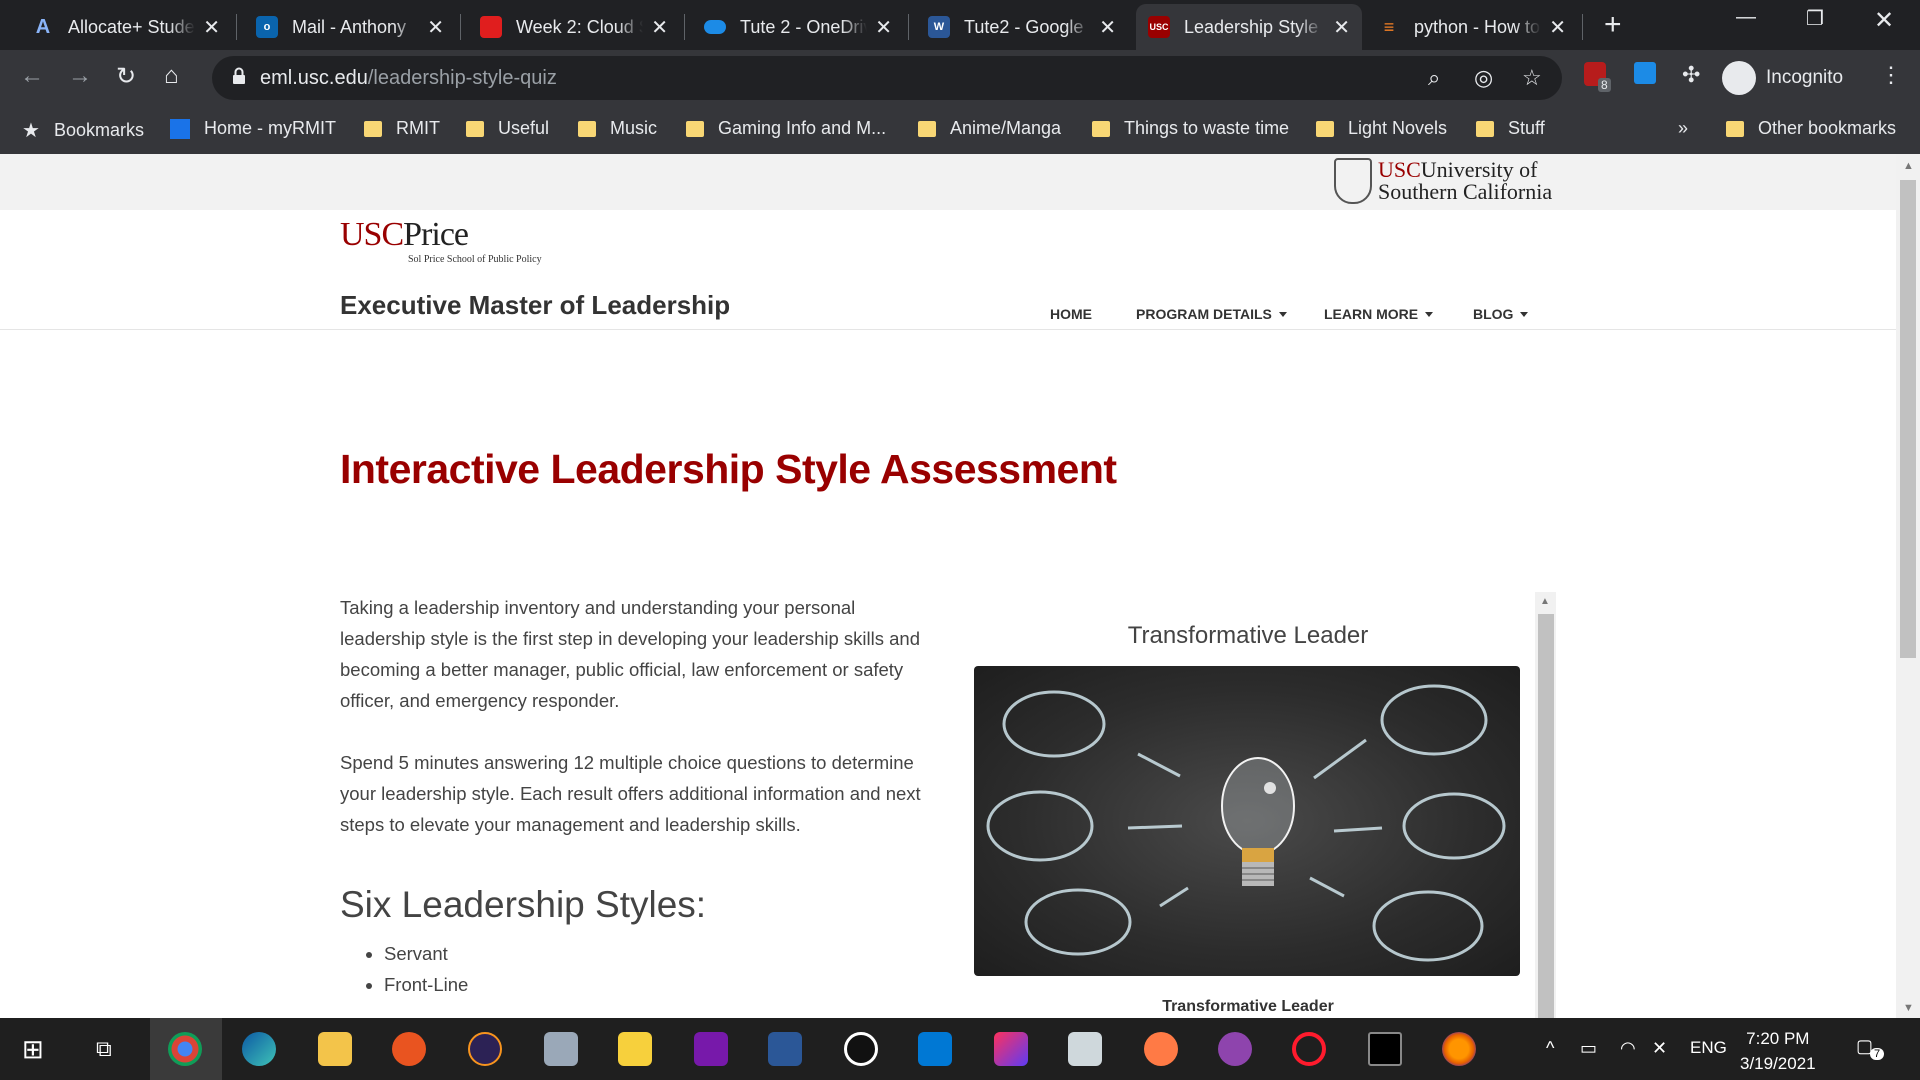 This screenshot has width=1920, height=1080. Describe the element at coordinates (785, 1049) in the screenshot. I see `word-icon` at that location.